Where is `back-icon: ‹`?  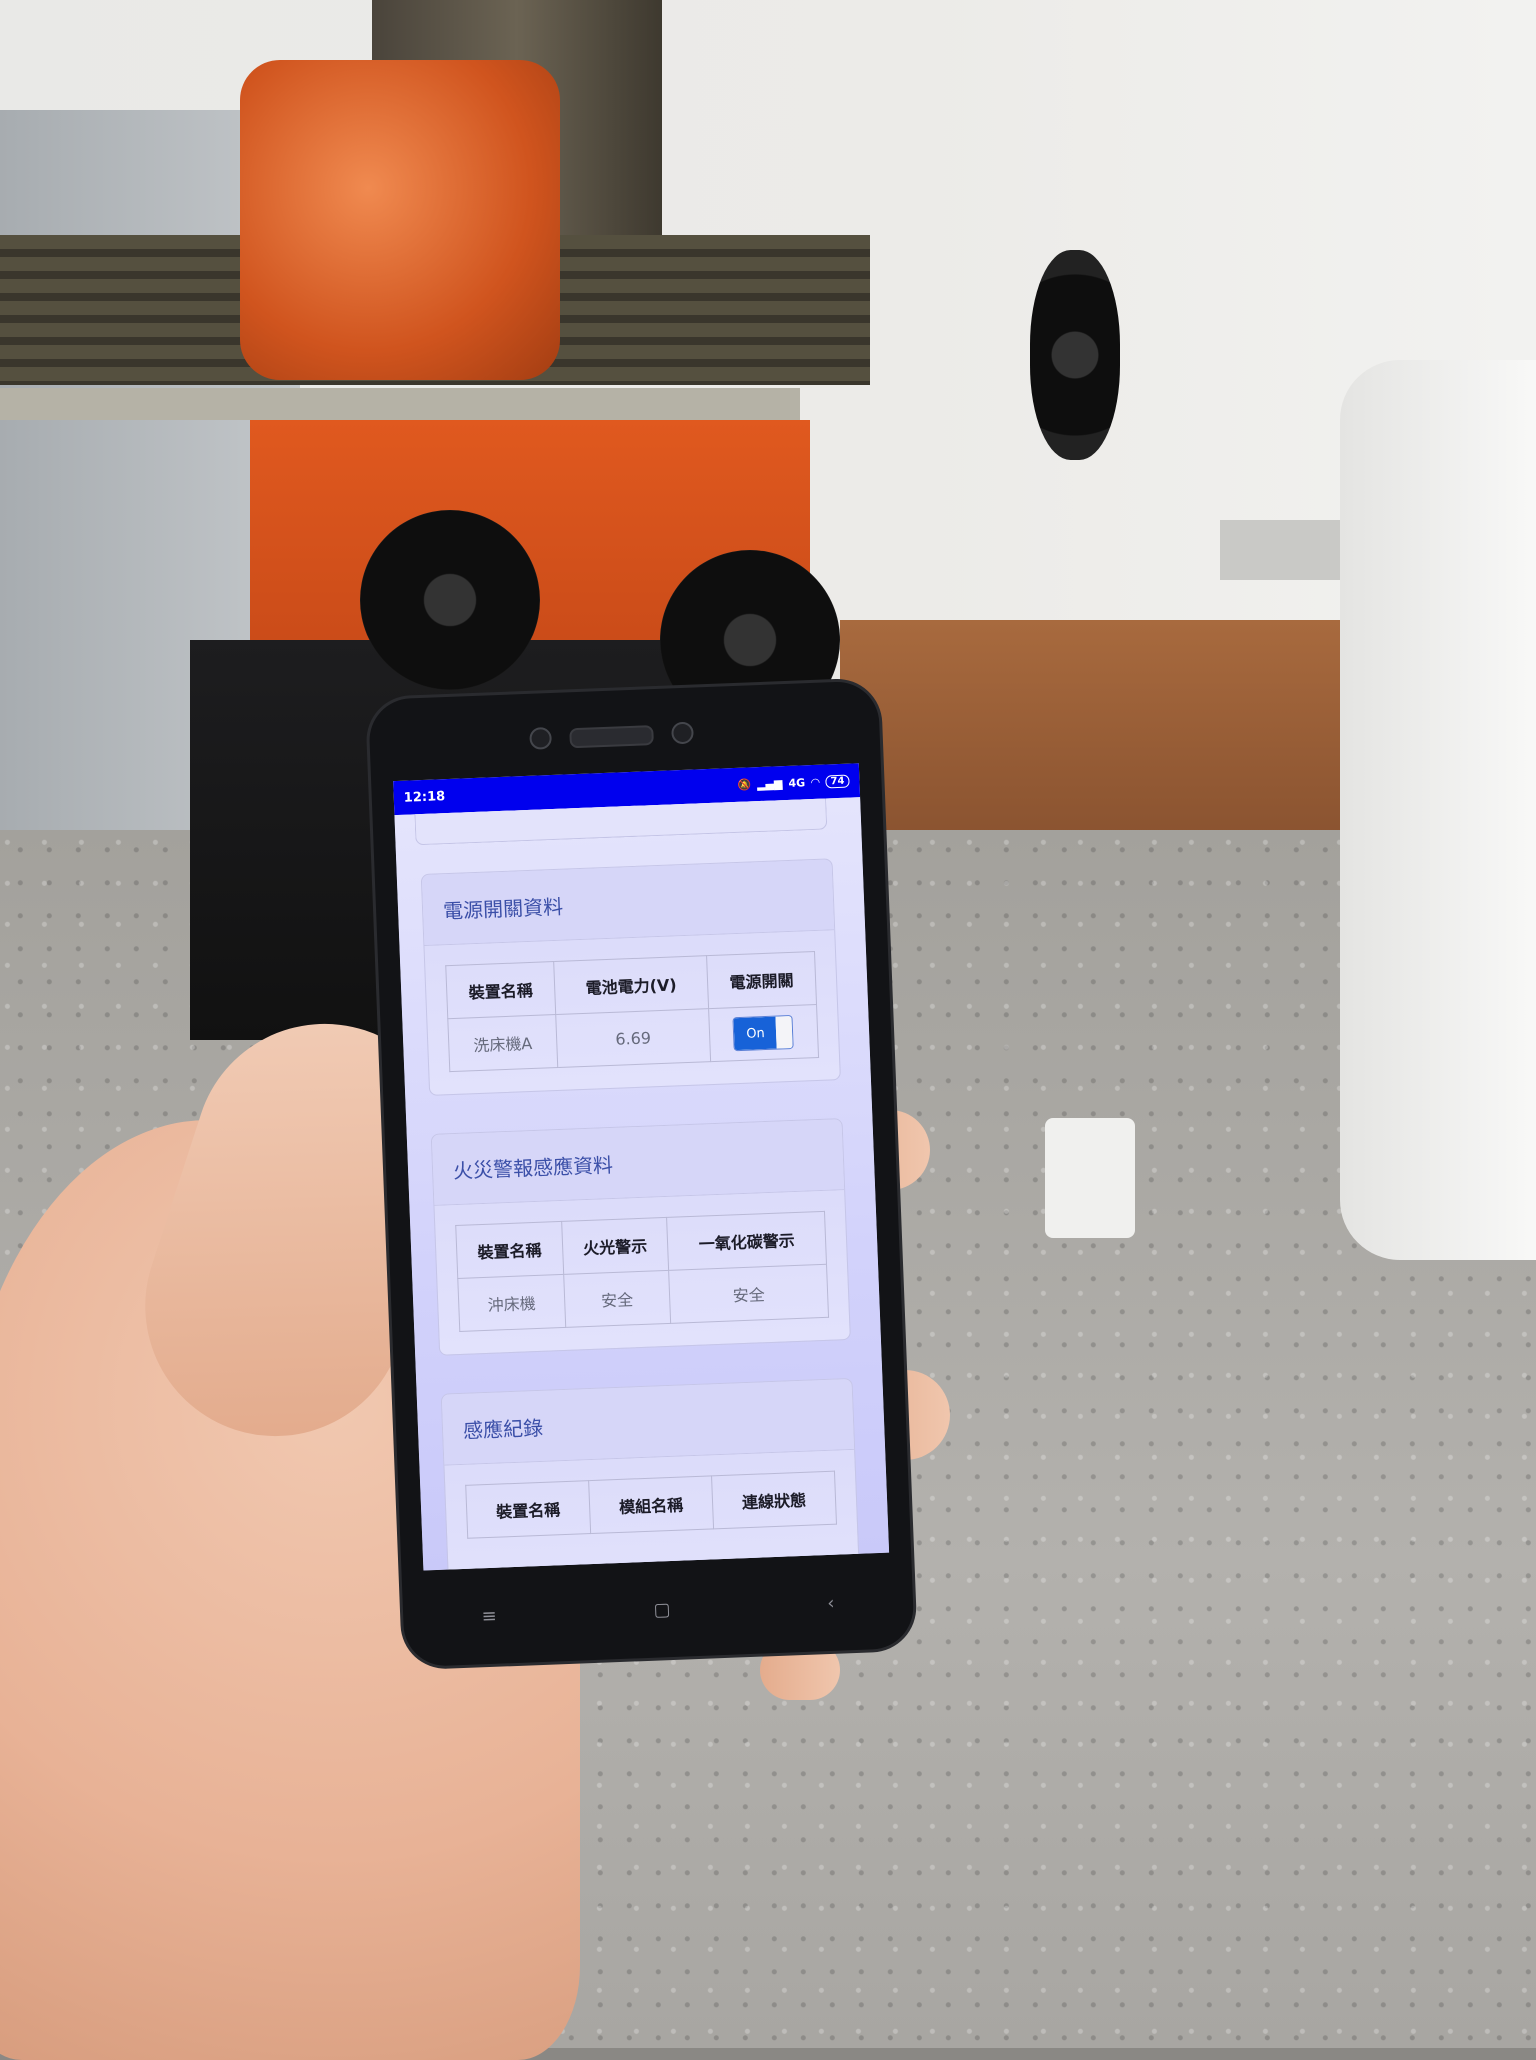
back-icon: ‹ is located at coordinates (831, 1602).